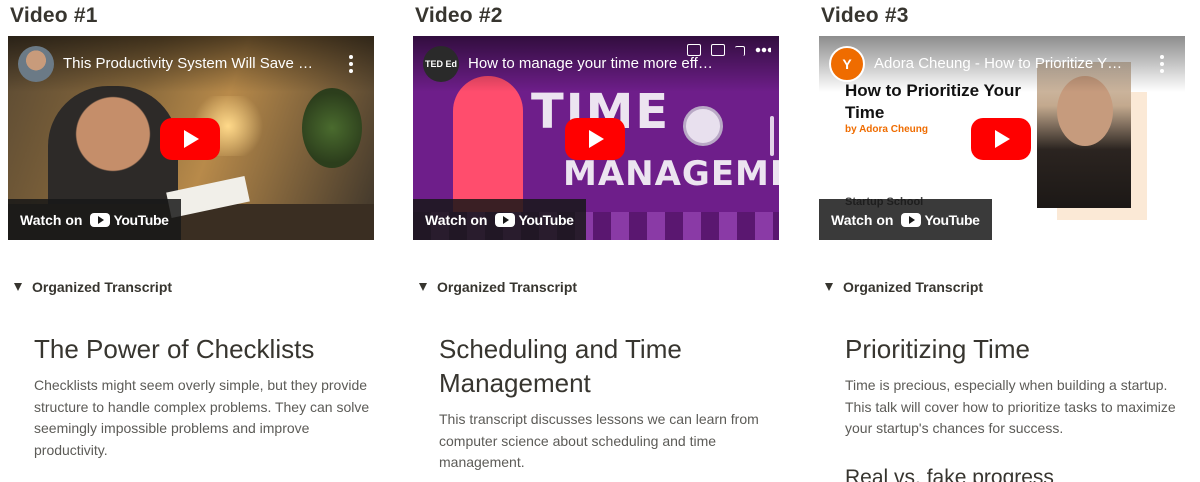 This screenshot has width=1200, height=482. What do you see at coordinates (54, 15) in the screenshot?
I see `video-heading: Video #1` at bounding box center [54, 15].